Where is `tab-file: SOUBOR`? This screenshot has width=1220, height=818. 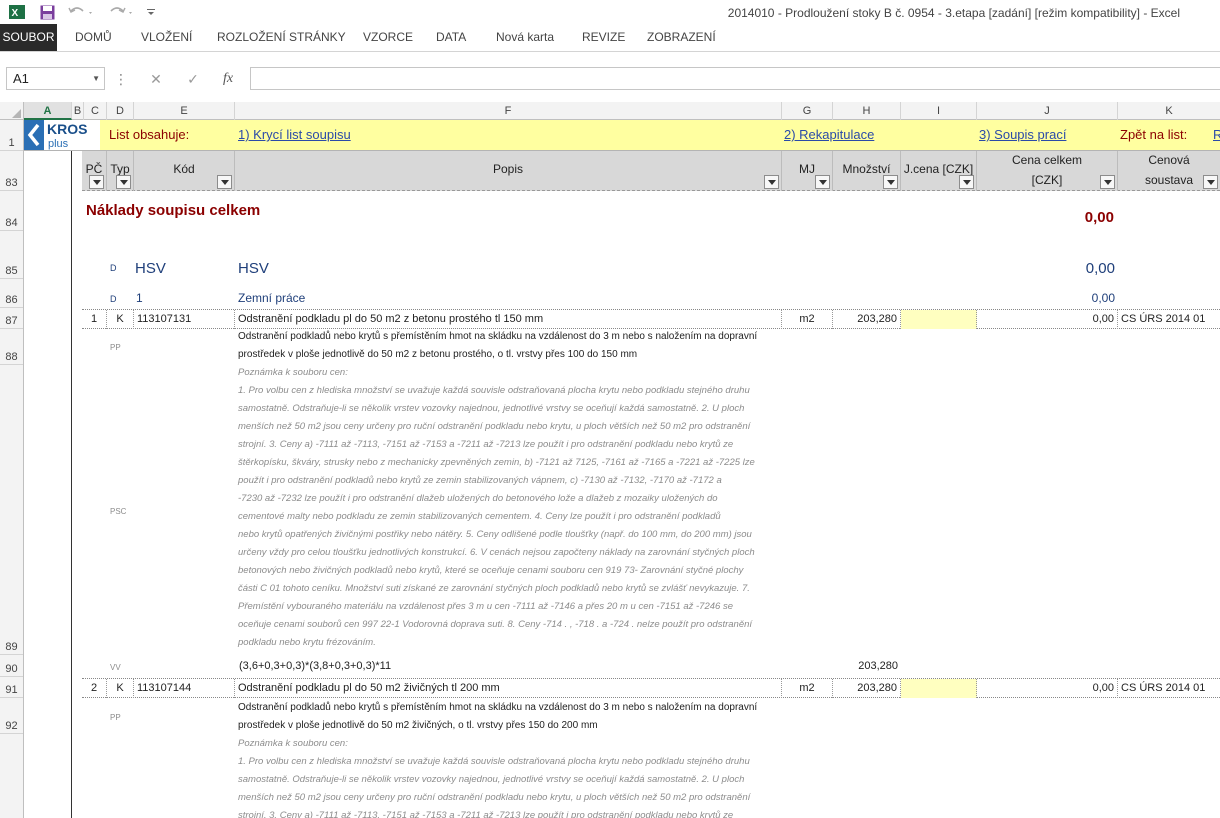 tab-file: SOUBOR is located at coordinates (28, 37).